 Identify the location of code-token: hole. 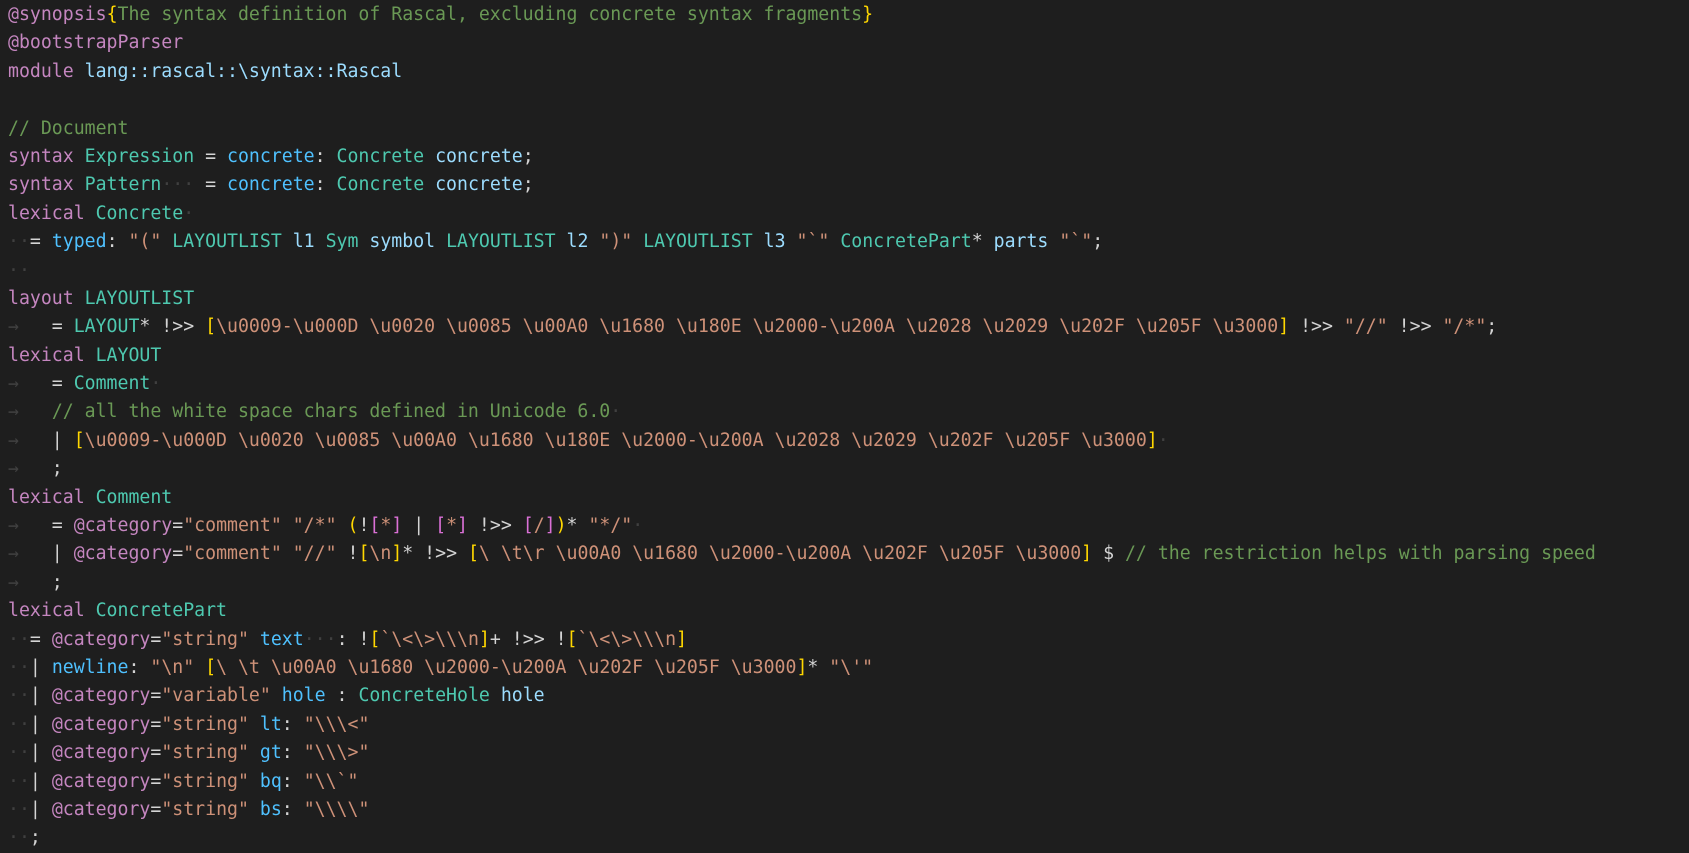
(522, 696).